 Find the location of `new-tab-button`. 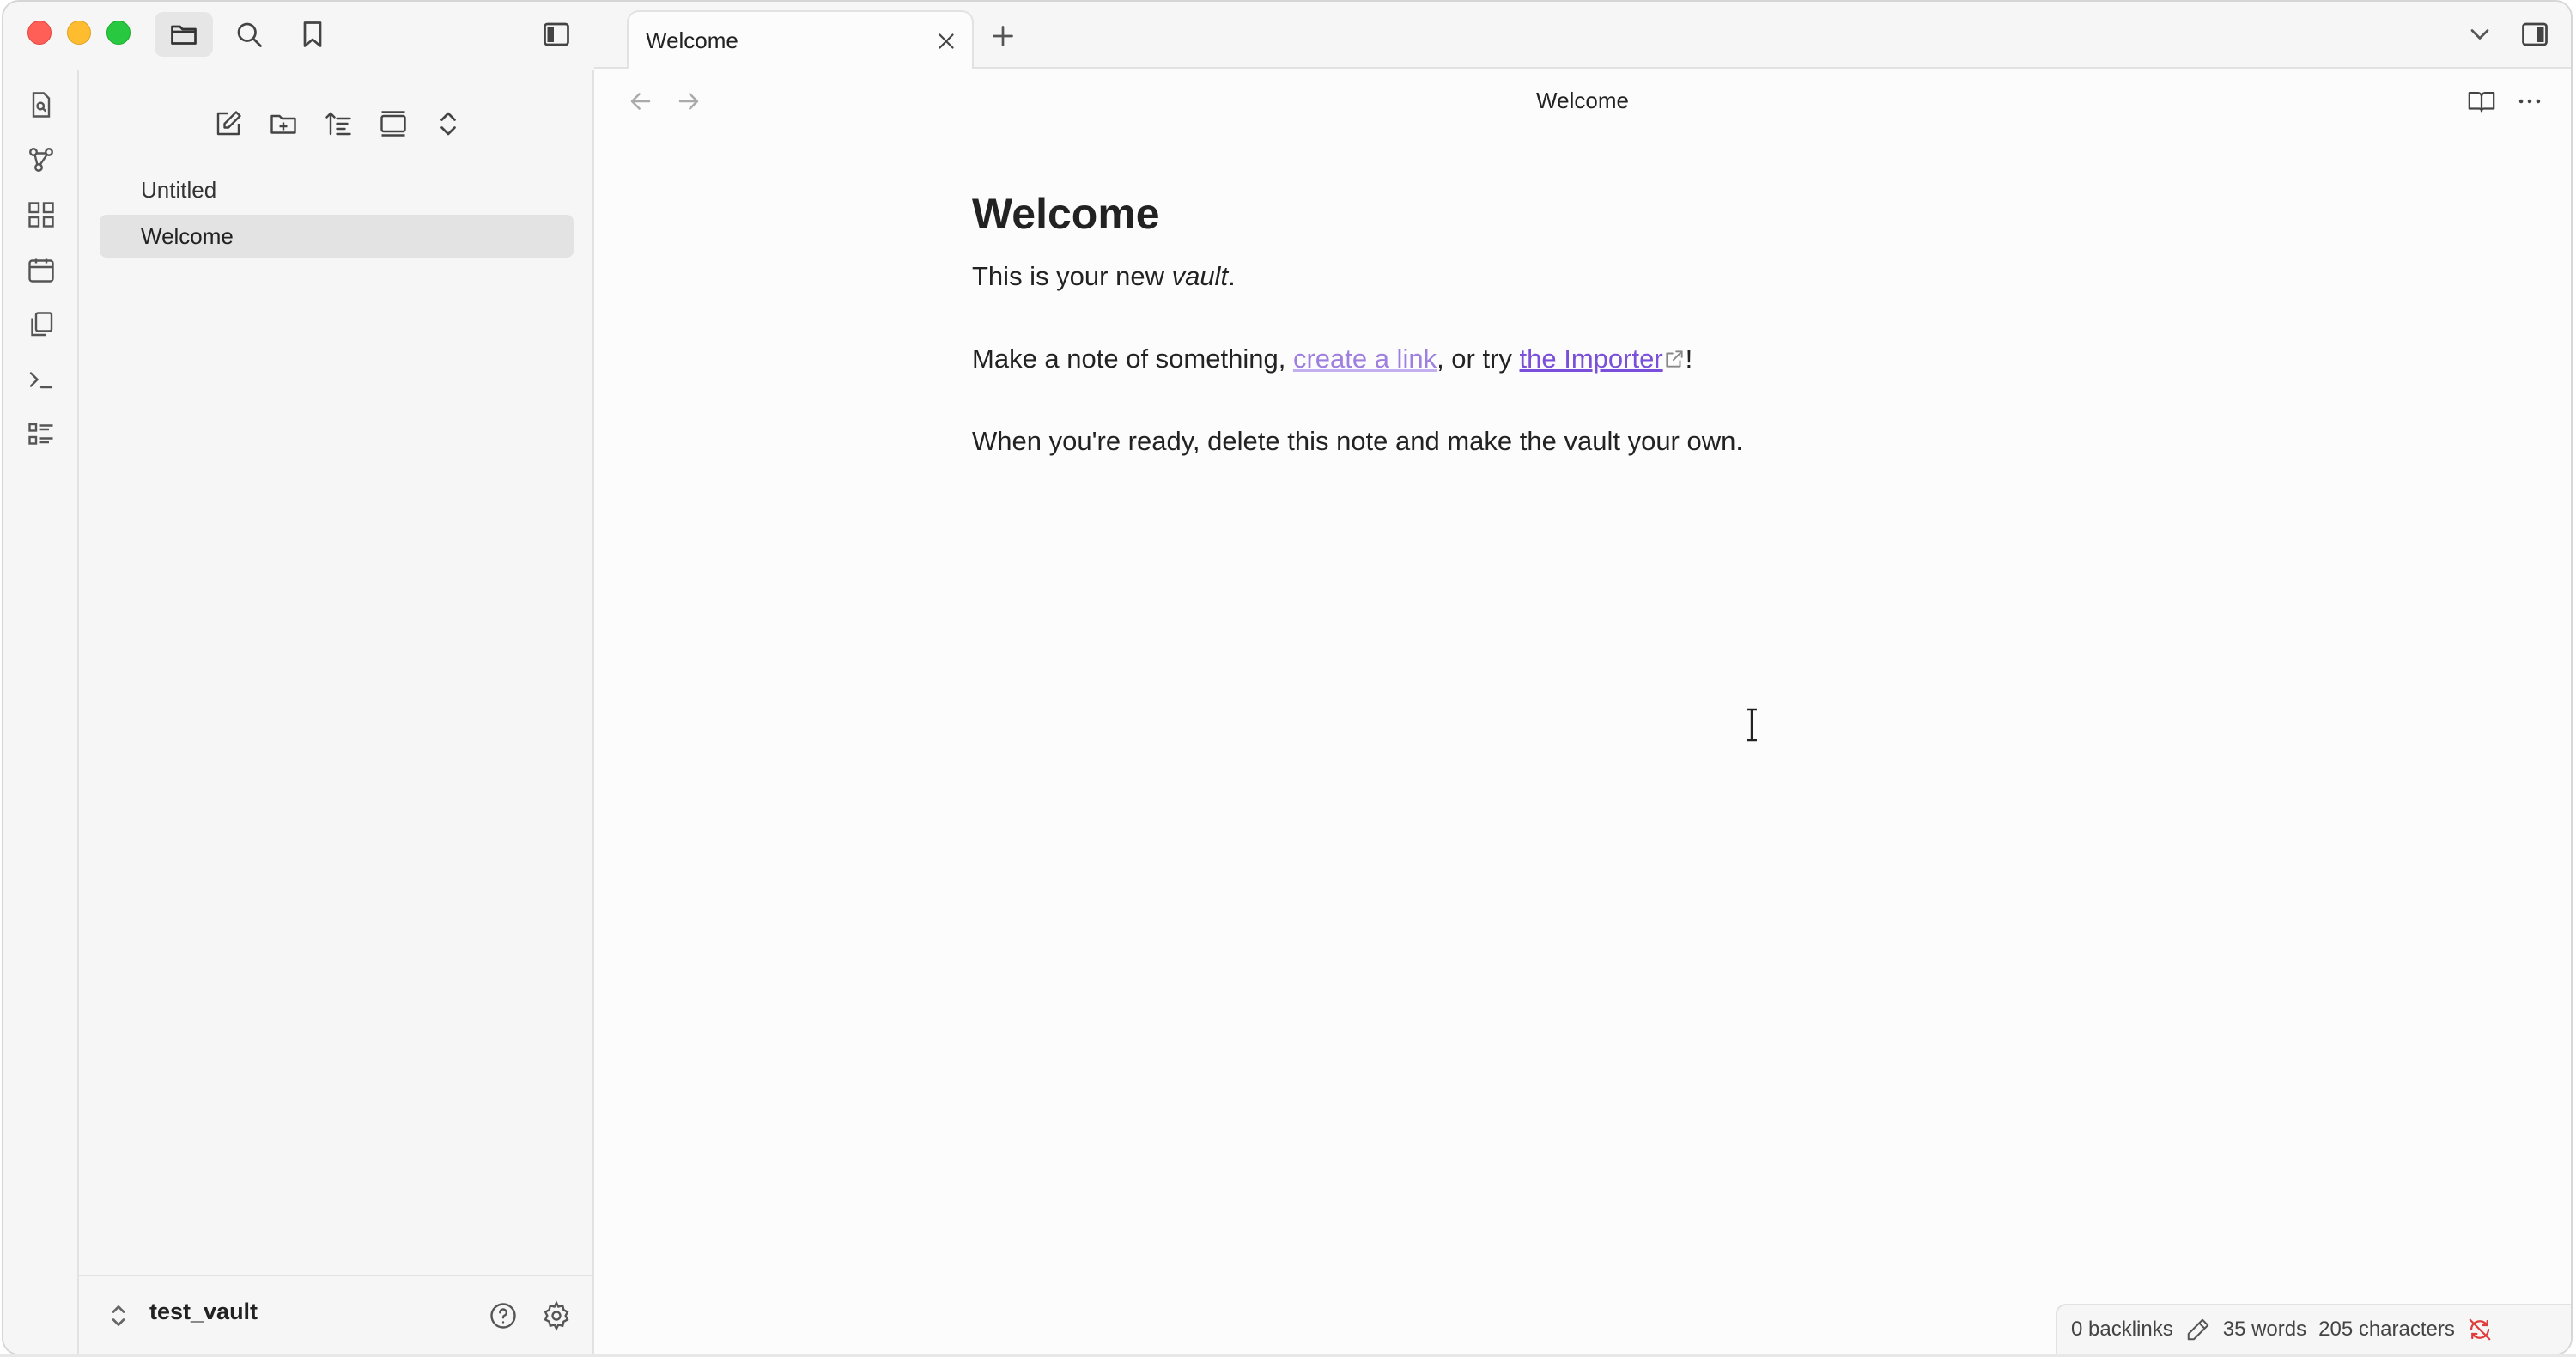

new-tab-button is located at coordinates (1003, 36).